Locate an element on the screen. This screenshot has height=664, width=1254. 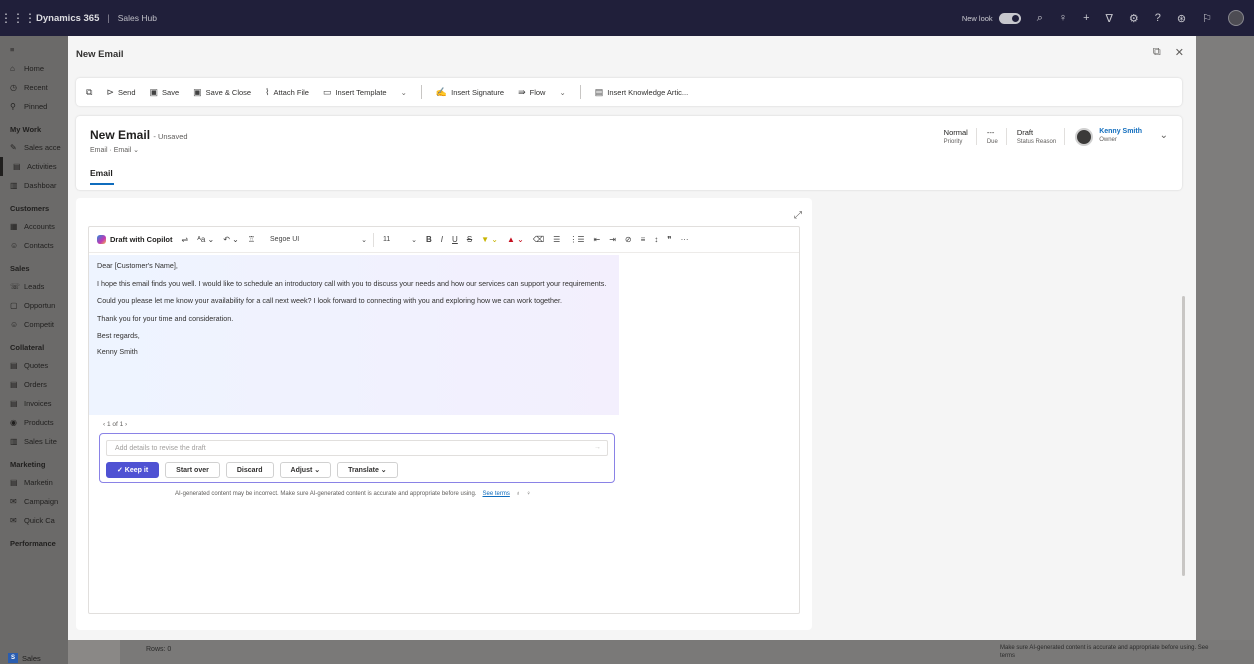
insert-template-button: ▭ Insert Template is located at coordinates (355, 92).